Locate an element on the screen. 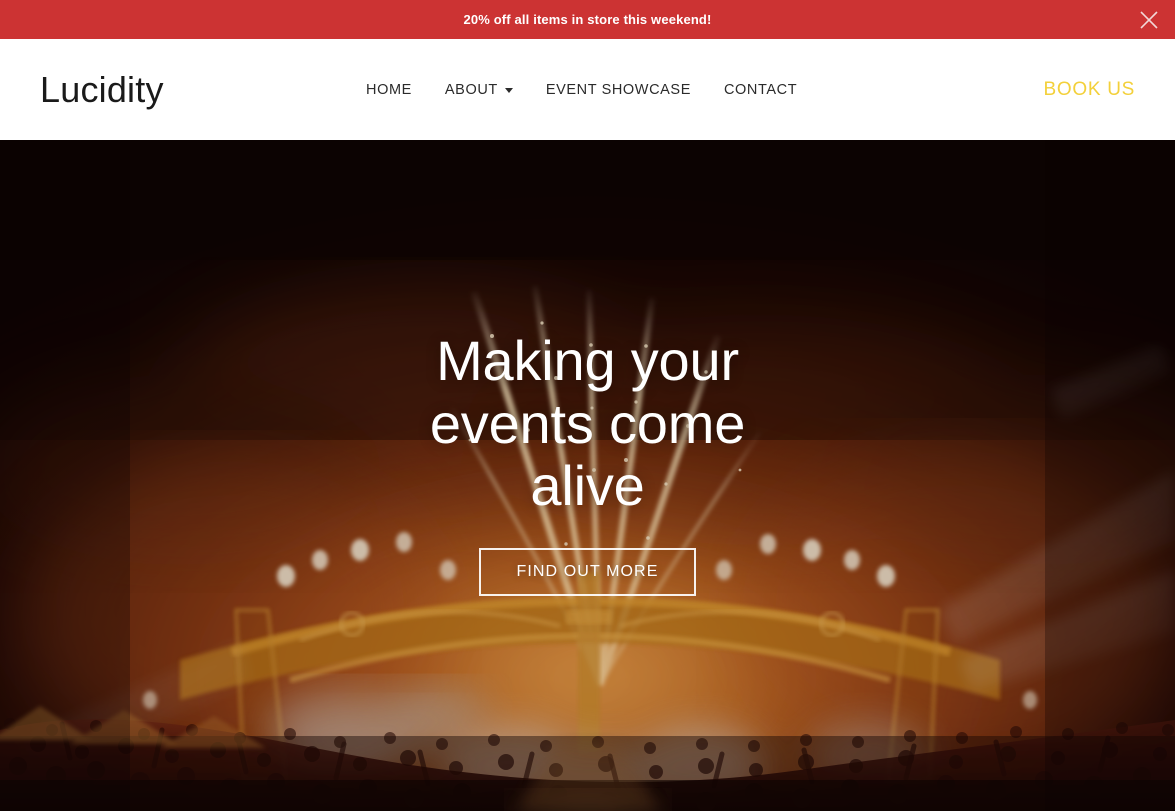  nav-item-about: ABOUT is located at coordinates (479, 90).